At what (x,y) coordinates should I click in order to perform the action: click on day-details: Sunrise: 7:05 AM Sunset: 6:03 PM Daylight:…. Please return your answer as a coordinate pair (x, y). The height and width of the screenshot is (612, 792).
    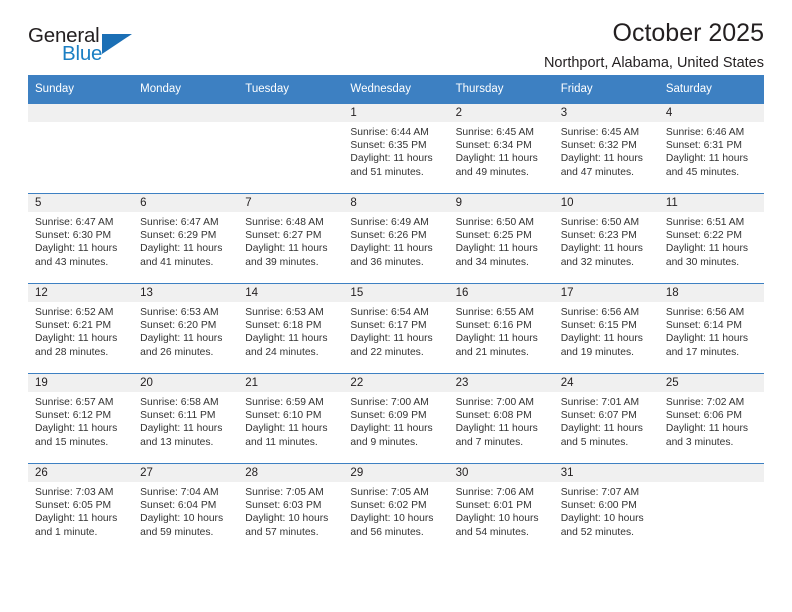
    Looking at the image, I should click on (290, 510).